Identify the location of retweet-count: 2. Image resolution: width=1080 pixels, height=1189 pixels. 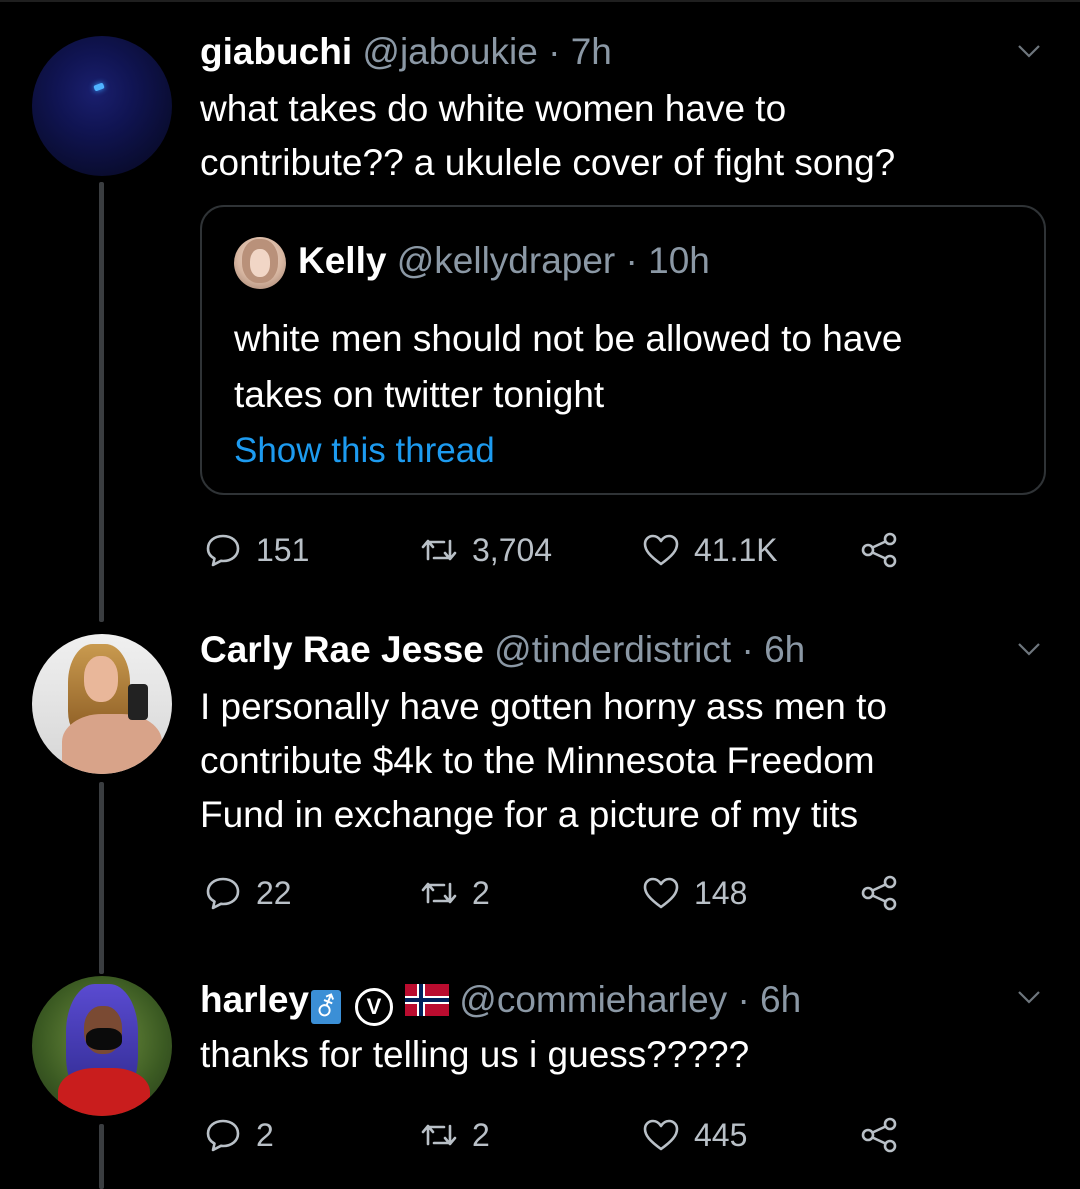
(481, 1134).